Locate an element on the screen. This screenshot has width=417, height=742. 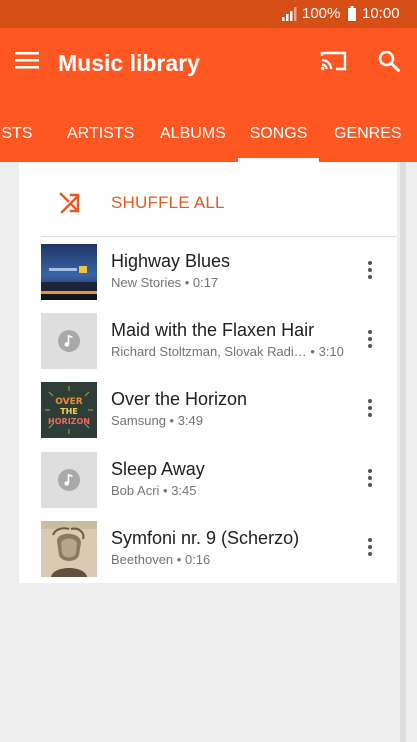
tab-genres: GENRES is located at coordinates (374, 135).